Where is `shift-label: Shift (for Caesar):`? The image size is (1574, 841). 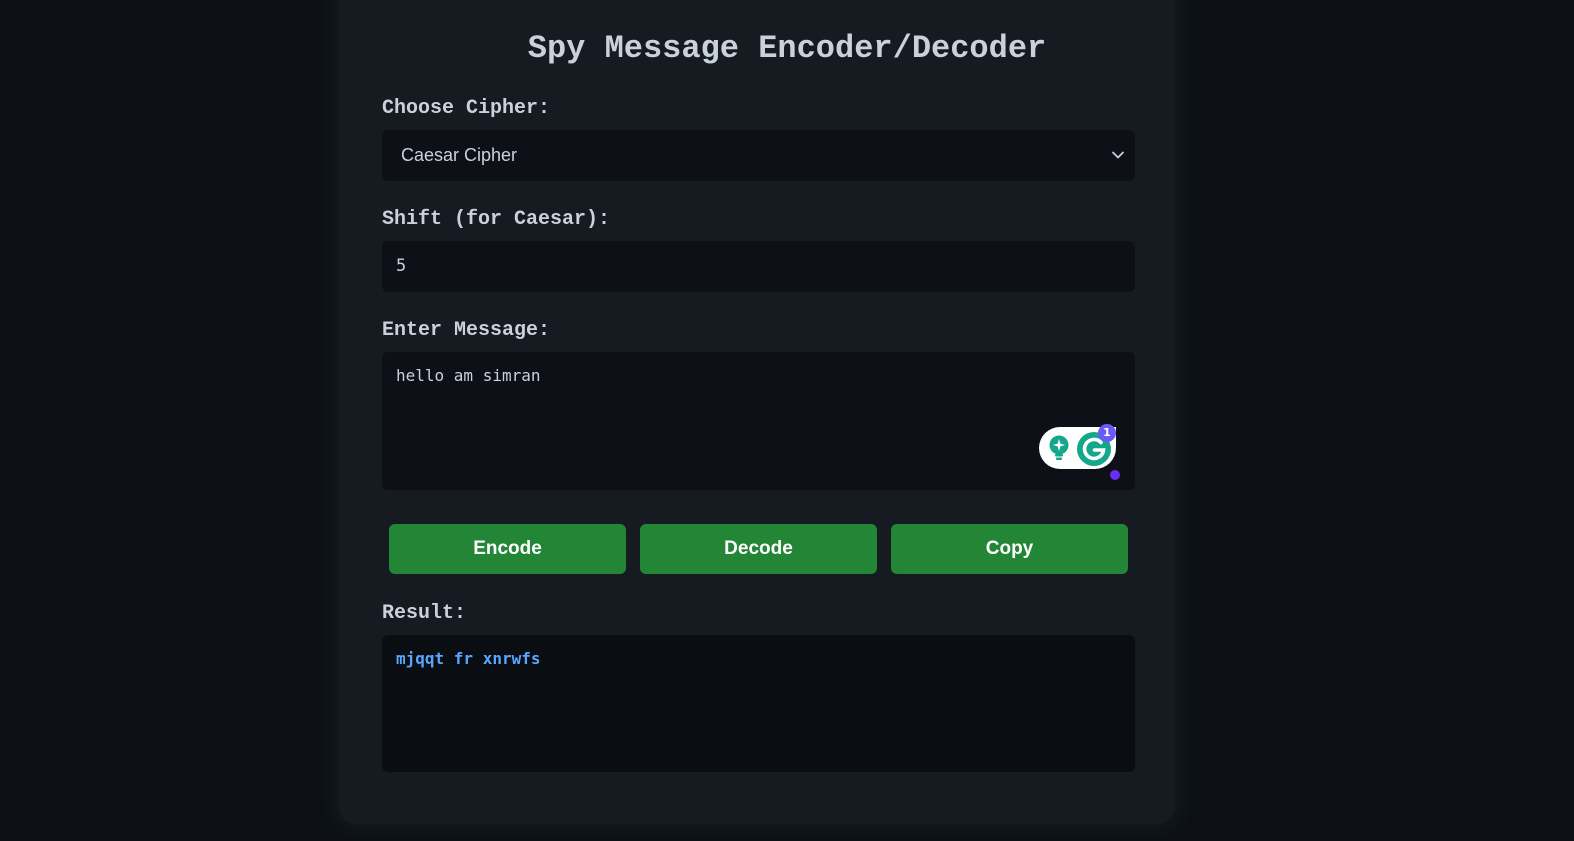 shift-label: Shift (for Caesar): is located at coordinates (496, 219).